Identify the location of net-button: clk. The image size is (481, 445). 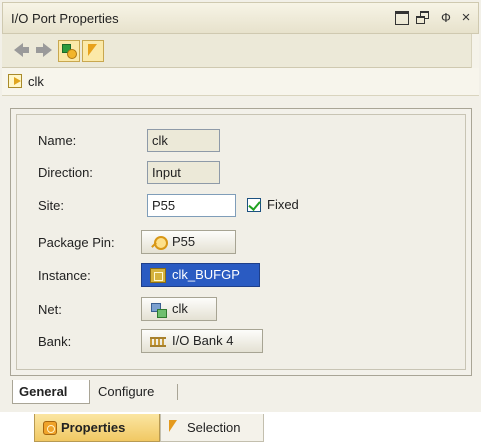
(179, 309).